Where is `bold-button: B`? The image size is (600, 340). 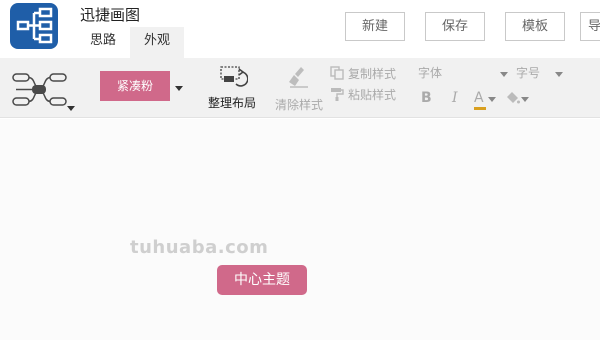
bold-button: B is located at coordinates (426, 98).